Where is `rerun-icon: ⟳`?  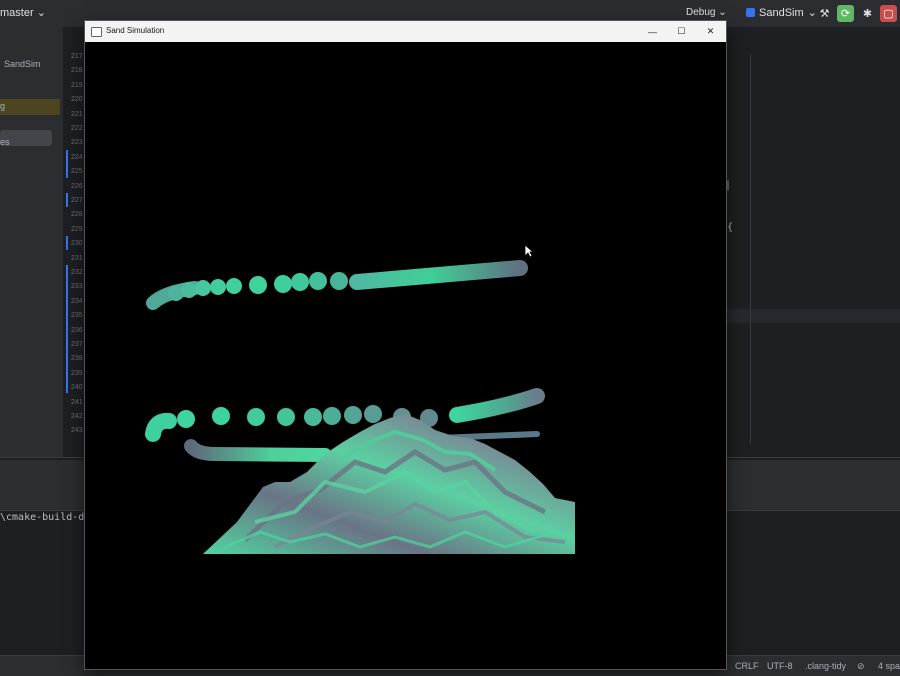 rerun-icon: ⟳ is located at coordinates (845, 13).